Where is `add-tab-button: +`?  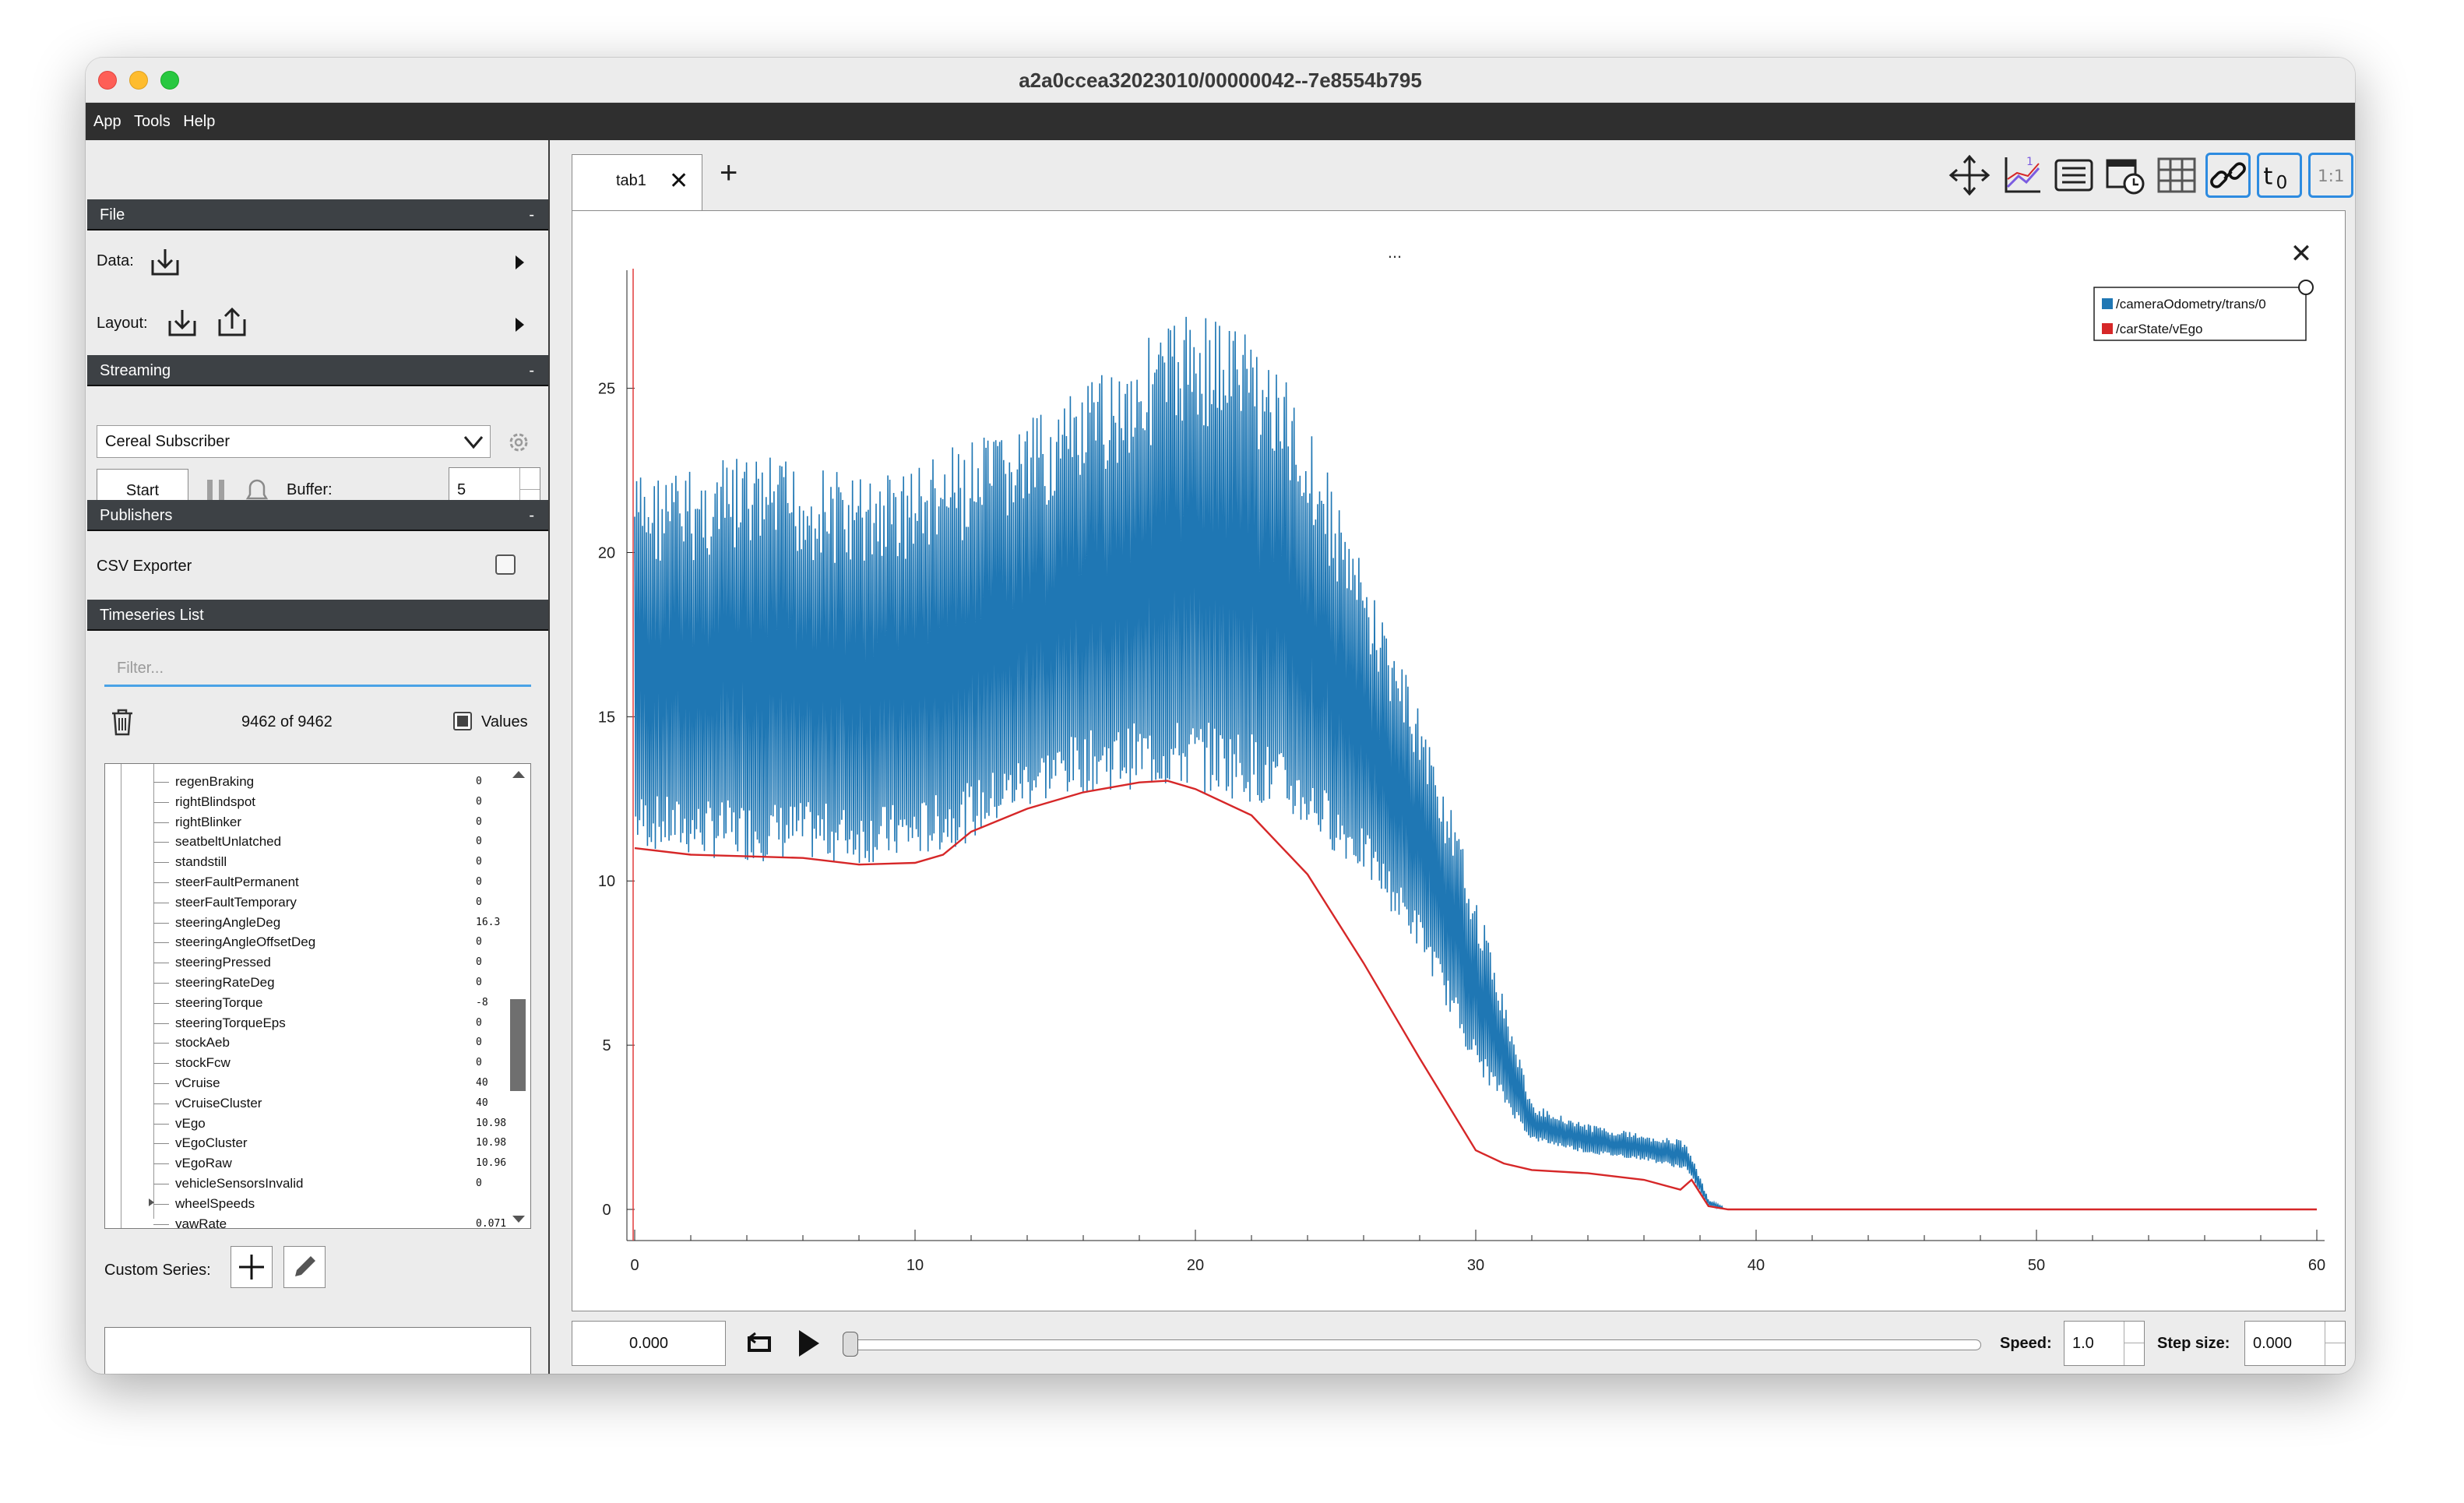
add-tab-button: + is located at coordinates (729, 173).